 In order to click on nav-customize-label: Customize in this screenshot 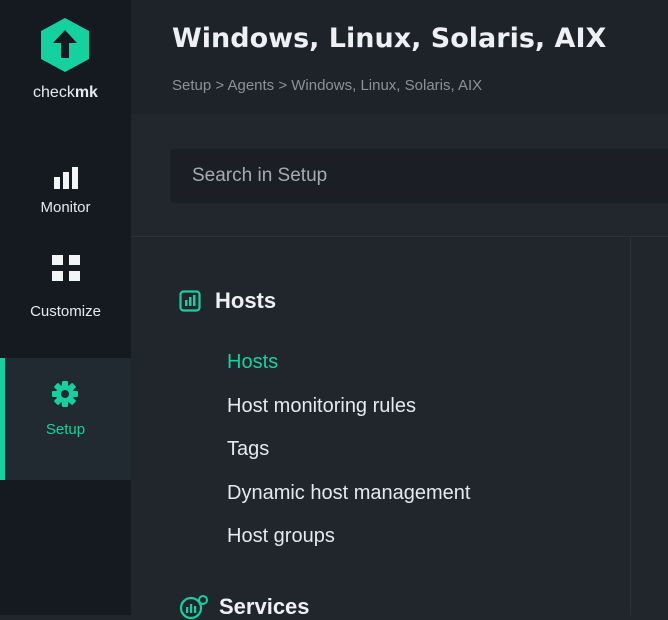, I will do `click(65, 311)`.